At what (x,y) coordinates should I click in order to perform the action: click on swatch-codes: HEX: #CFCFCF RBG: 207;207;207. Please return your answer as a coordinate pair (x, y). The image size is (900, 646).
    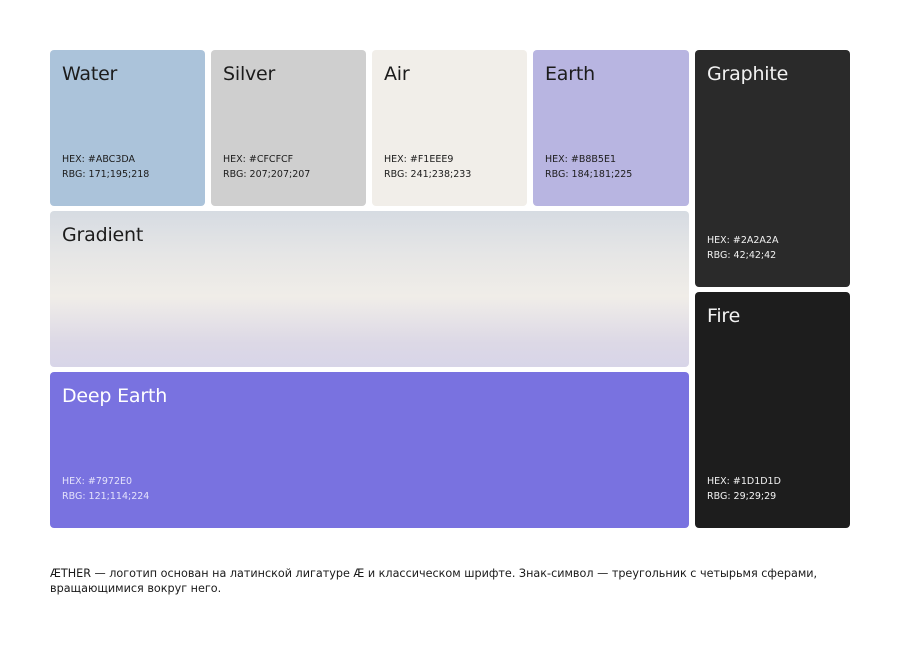
    Looking at the image, I should click on (266, 167).